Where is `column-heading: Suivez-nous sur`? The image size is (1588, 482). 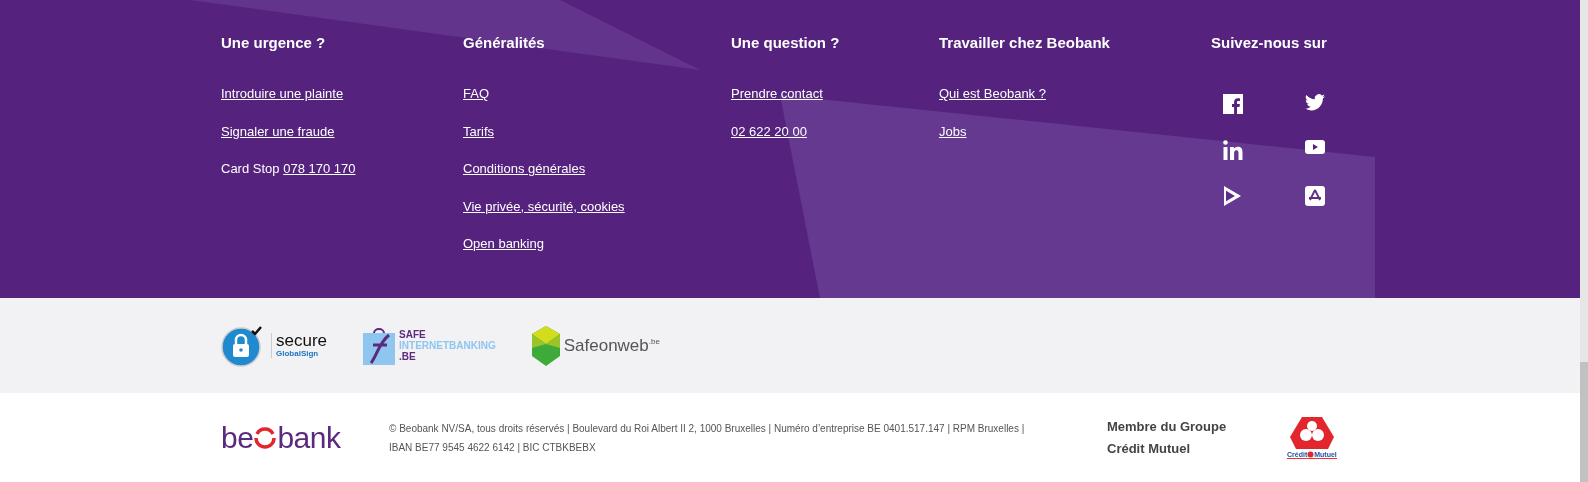
column-heading: Suivez-nous sur is located at coordinates (1269, 43).